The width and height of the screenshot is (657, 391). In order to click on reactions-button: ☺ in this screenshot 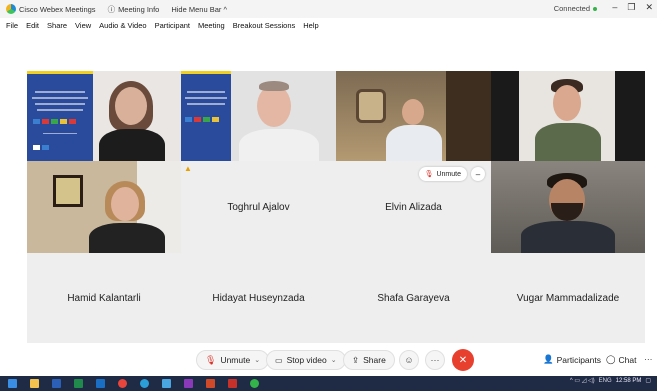, I will do `click(409, 360)`.